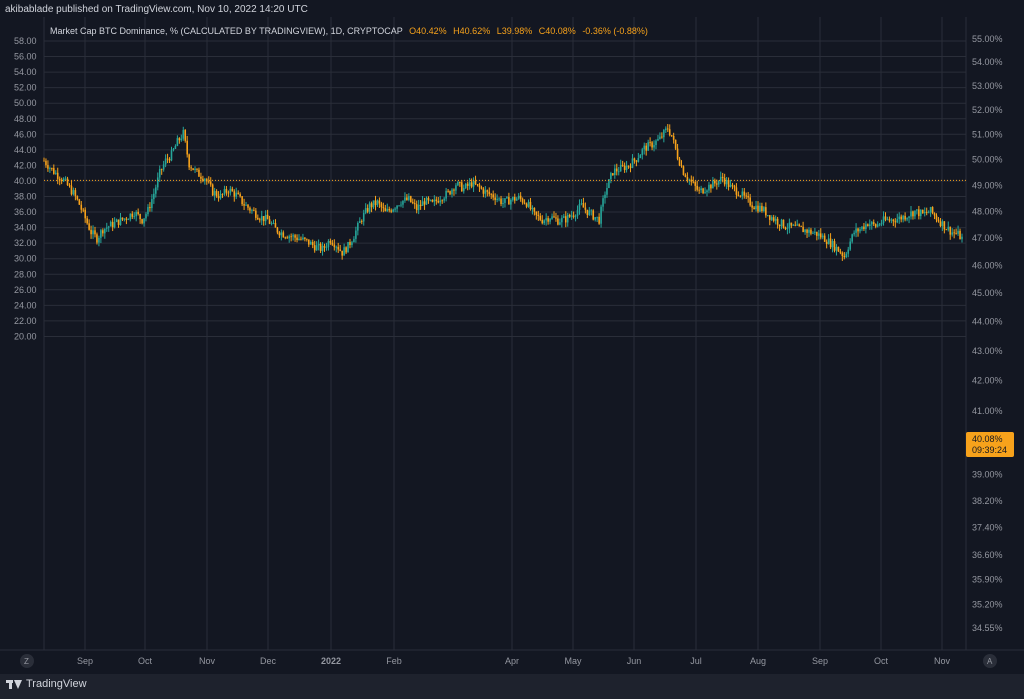  What do you see at coordinates (512, 686) in the screenshot?
I see `footer-bar: TradingView` at bounding box center [512, 686].